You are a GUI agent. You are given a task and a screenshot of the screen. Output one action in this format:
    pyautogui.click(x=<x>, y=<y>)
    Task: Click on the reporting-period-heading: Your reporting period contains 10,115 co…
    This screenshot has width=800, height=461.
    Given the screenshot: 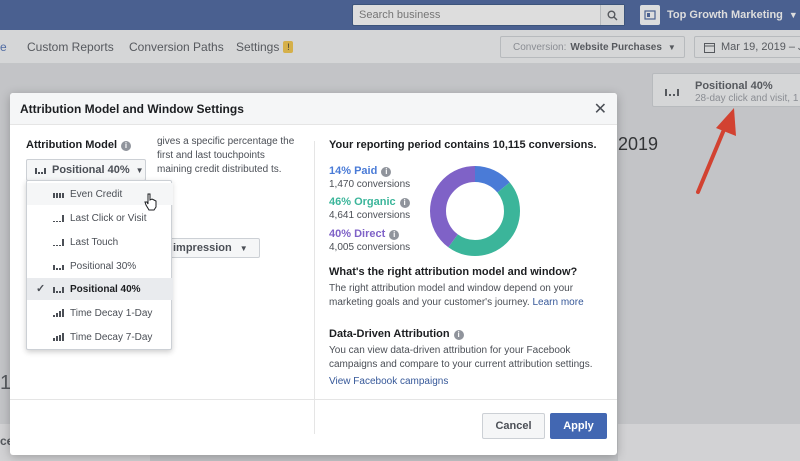 What is the action you would take?
    pyautogui.click(x=463, y=145)
    